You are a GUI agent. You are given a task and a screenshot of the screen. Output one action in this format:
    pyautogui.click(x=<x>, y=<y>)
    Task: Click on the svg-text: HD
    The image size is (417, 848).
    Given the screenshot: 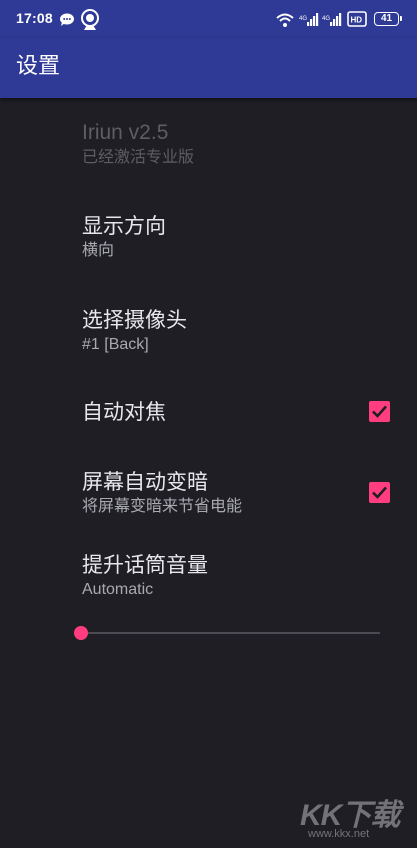 What is the action you would take?
    pyautogui.click(x=357, y=20)
    